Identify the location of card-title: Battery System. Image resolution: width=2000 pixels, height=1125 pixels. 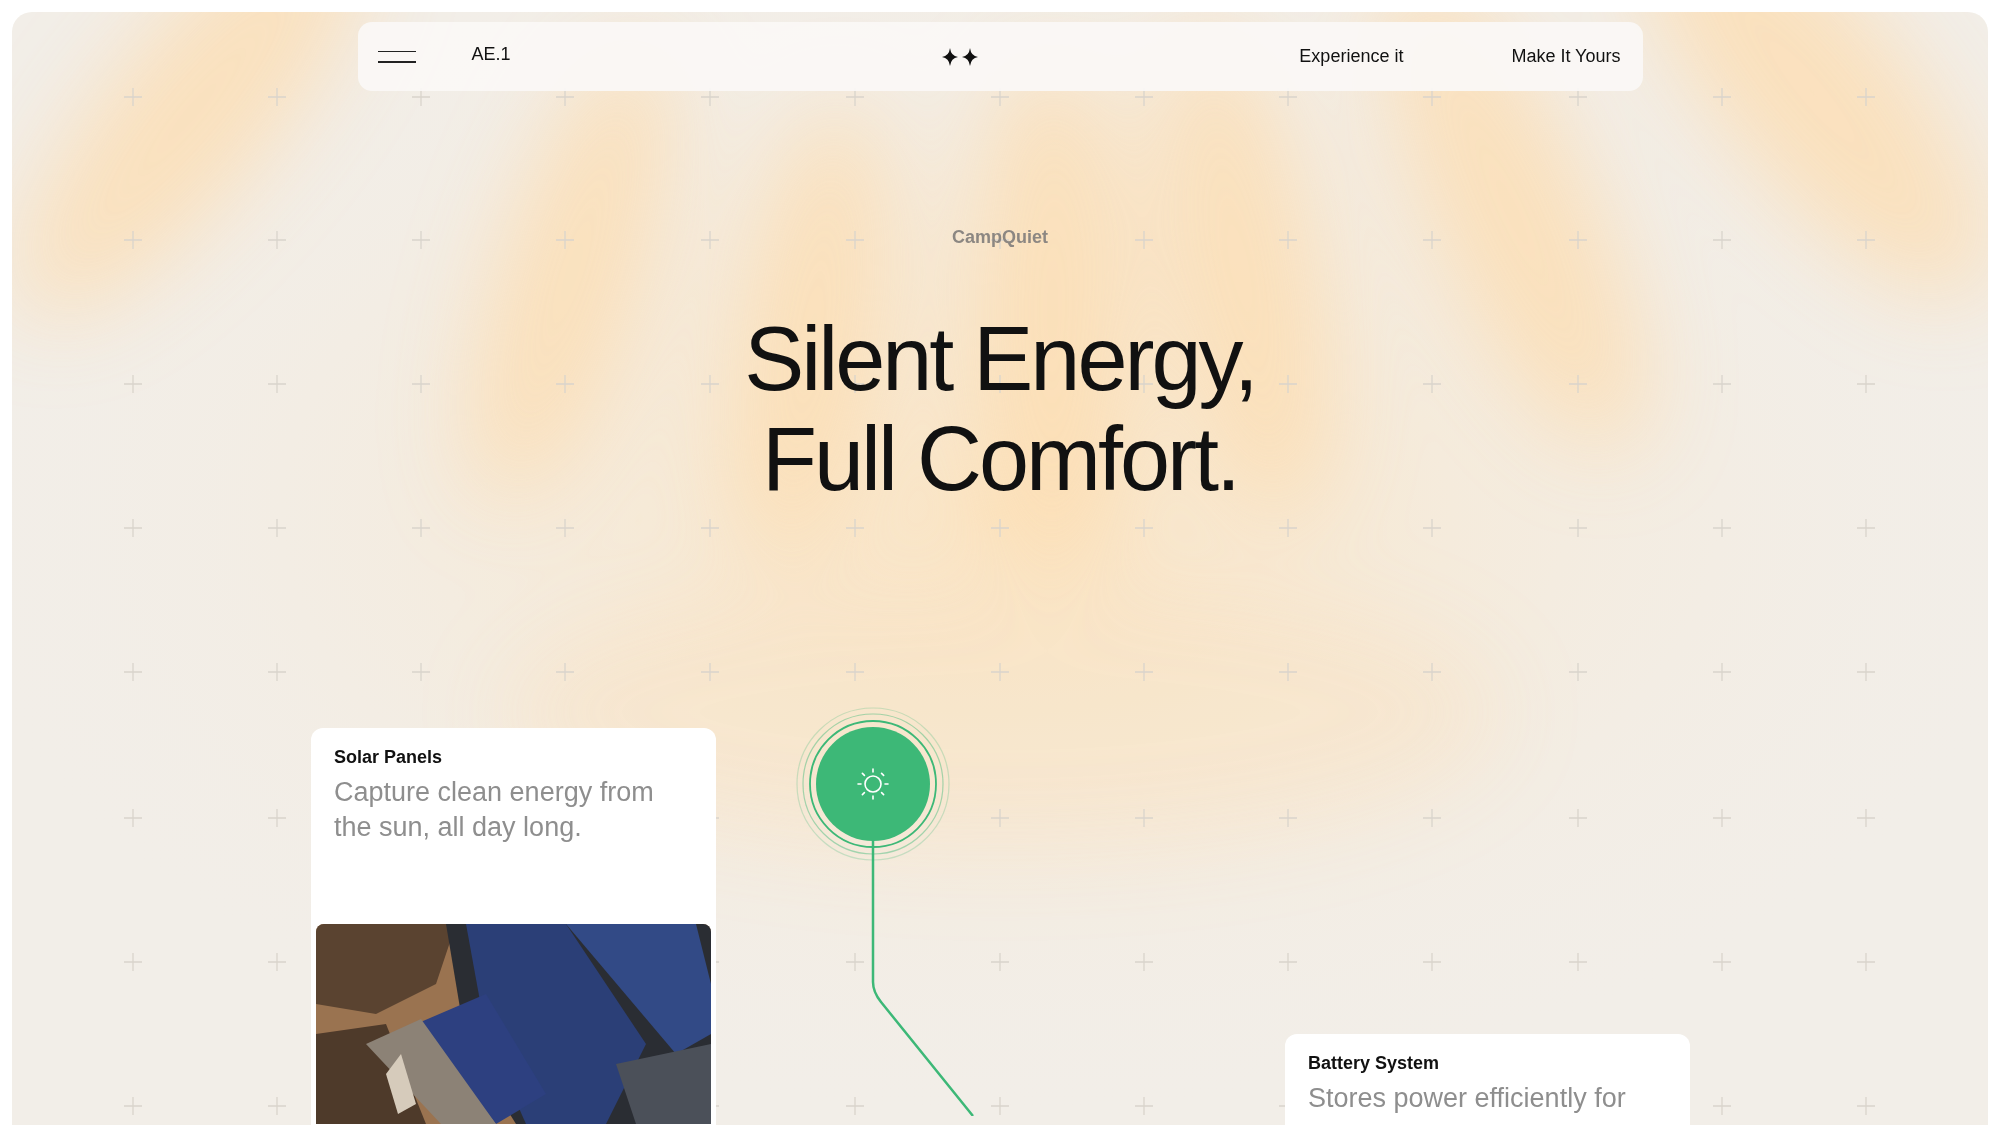
(1374, 1063).